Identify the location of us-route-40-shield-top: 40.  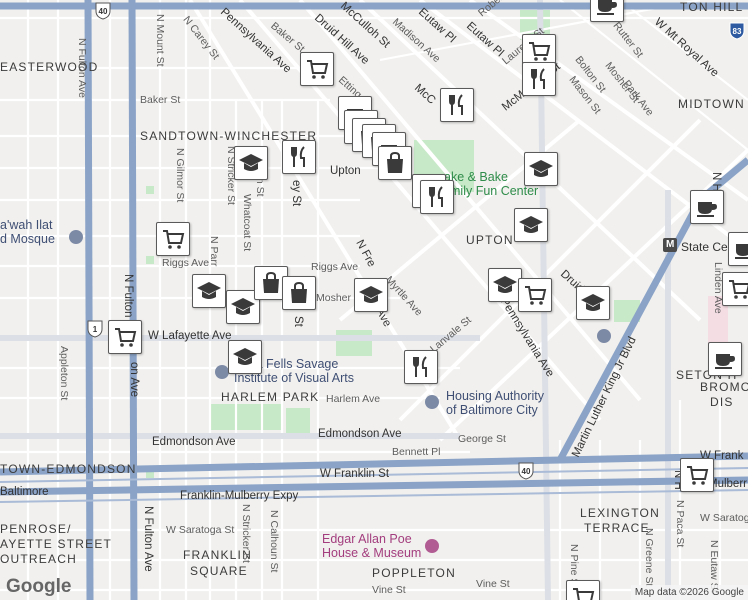
(103, 11).